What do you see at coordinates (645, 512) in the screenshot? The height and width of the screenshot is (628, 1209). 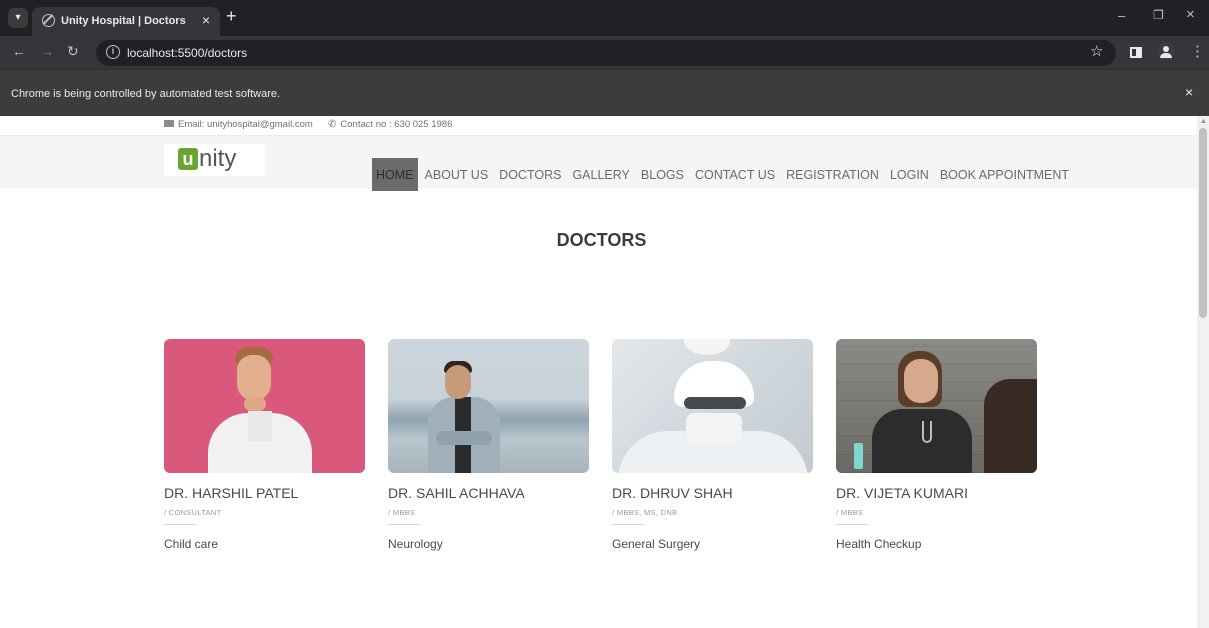 I see `doctor-degree: / MBBS, MS, DNB` at bounding box center [645, 512].